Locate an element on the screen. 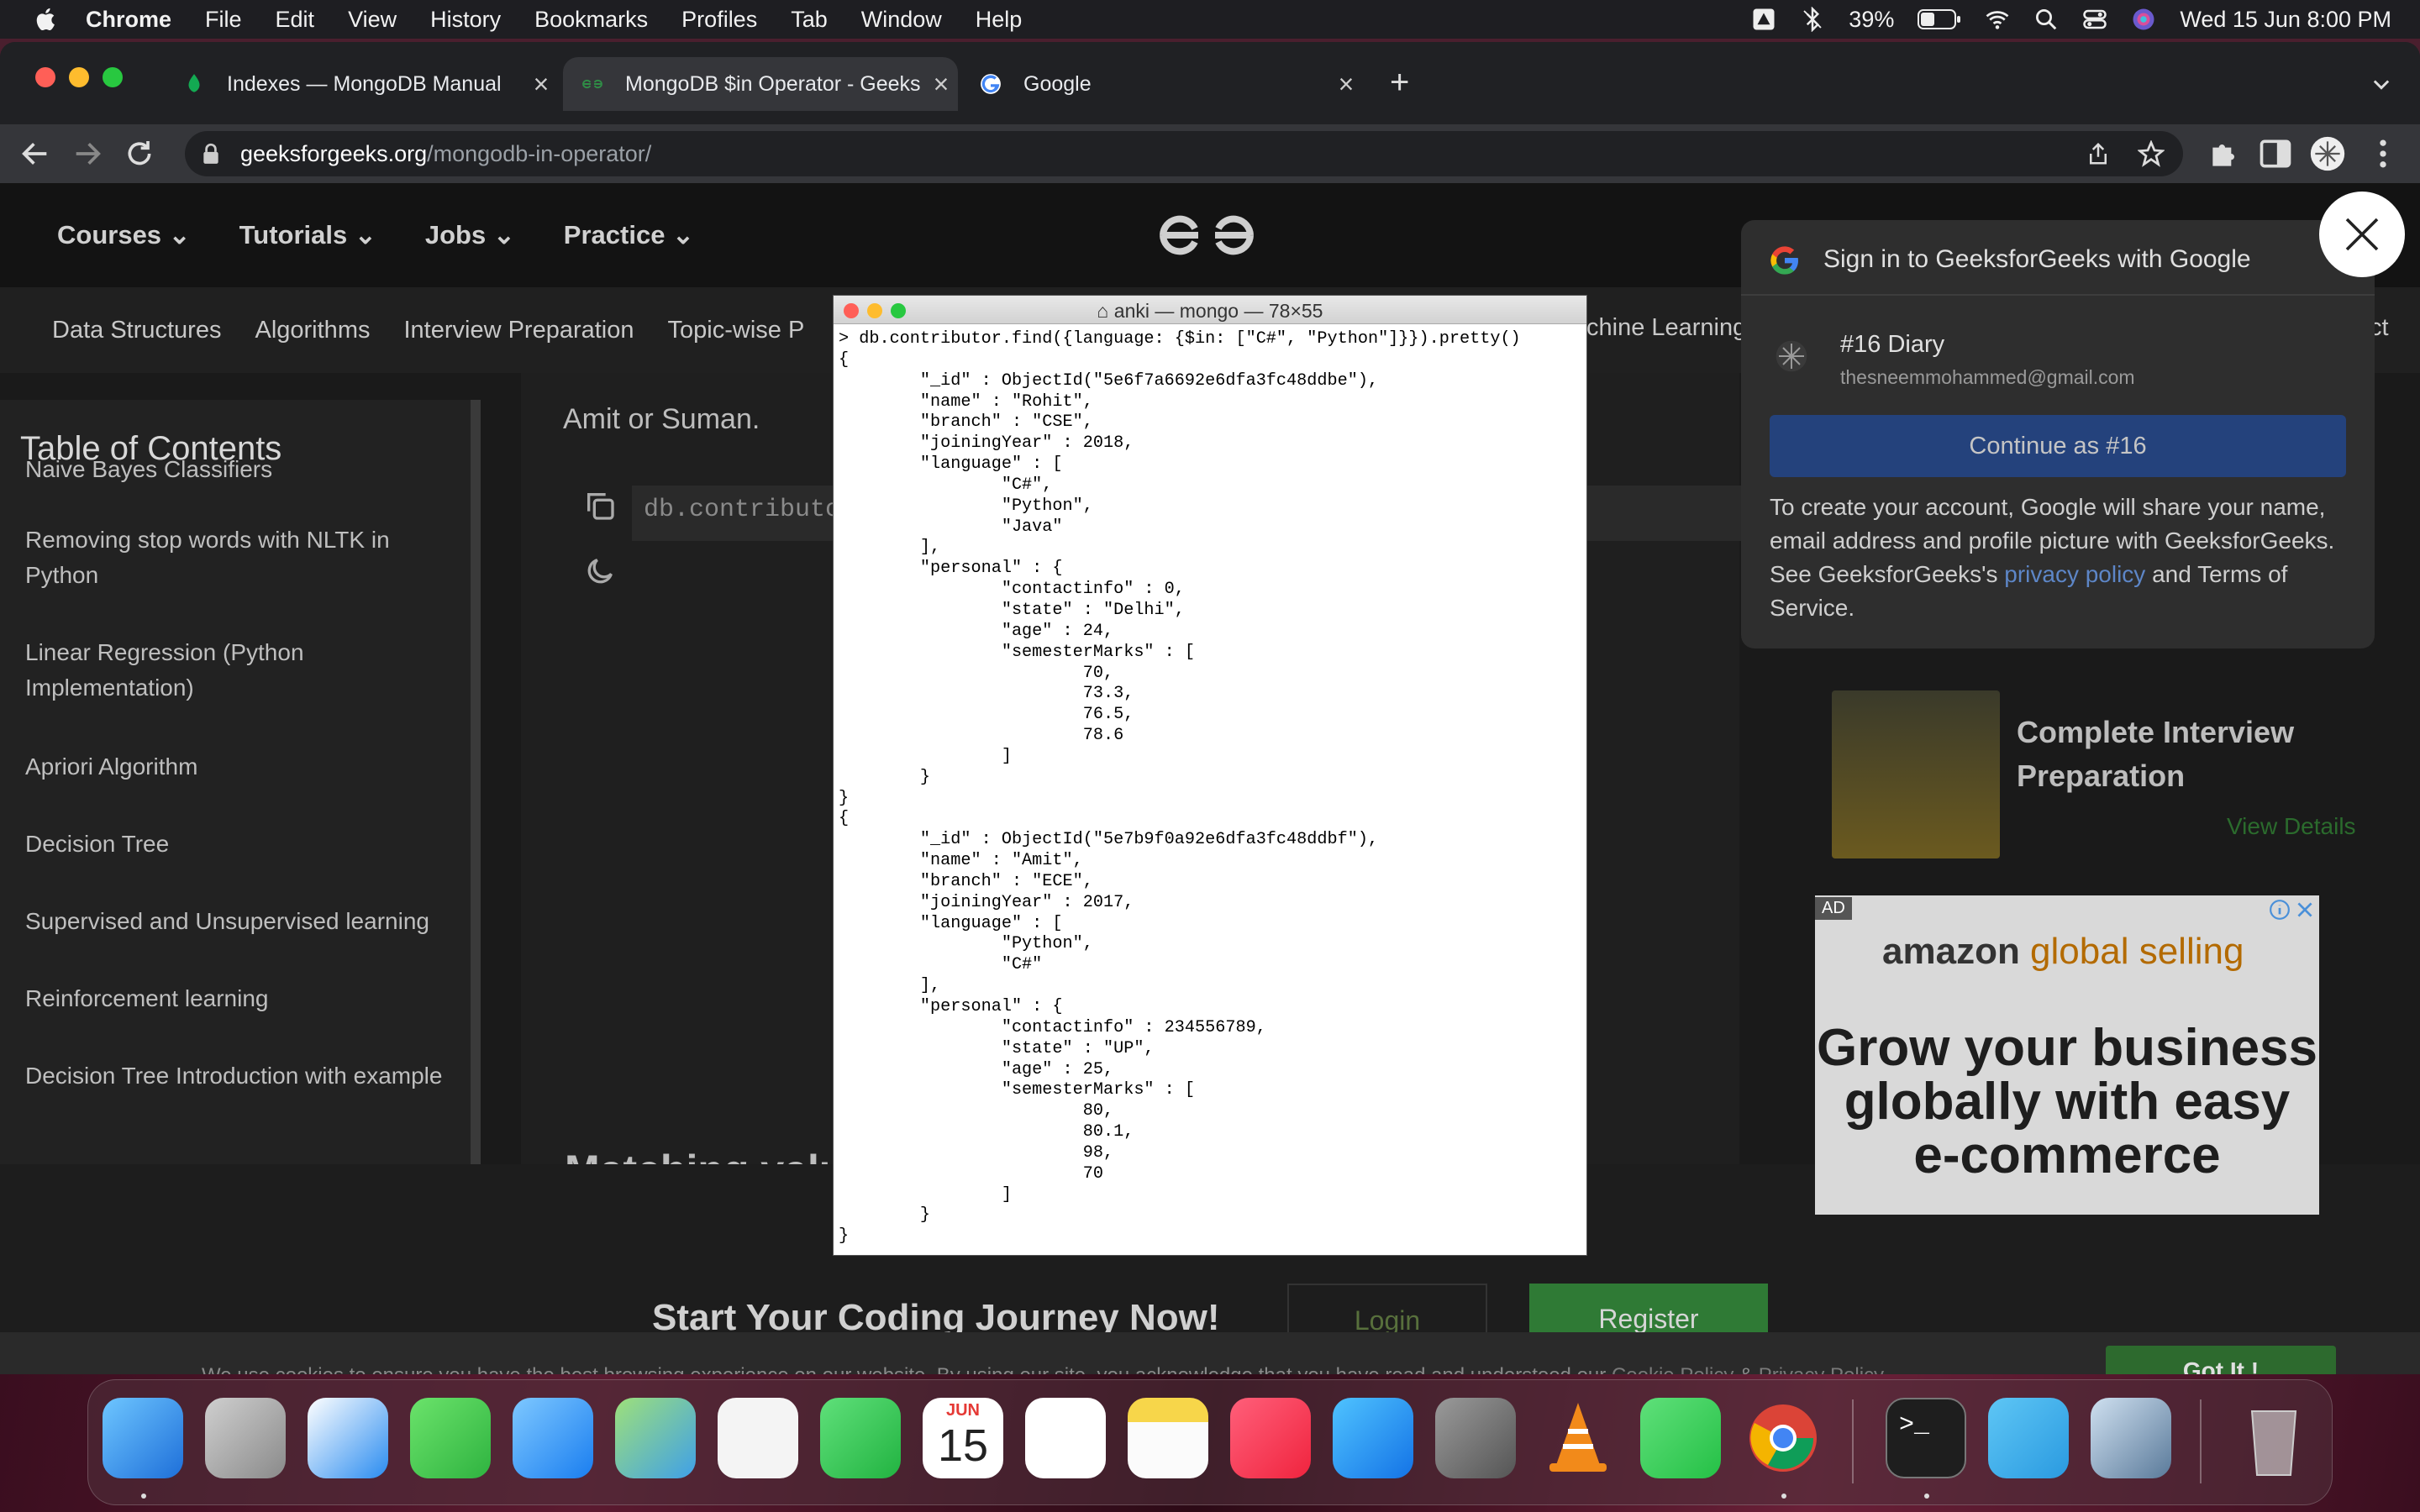 Image resolution: width=2420 pixels, height=1512 pixels. apple-icon is located at coordinates (46, 19).